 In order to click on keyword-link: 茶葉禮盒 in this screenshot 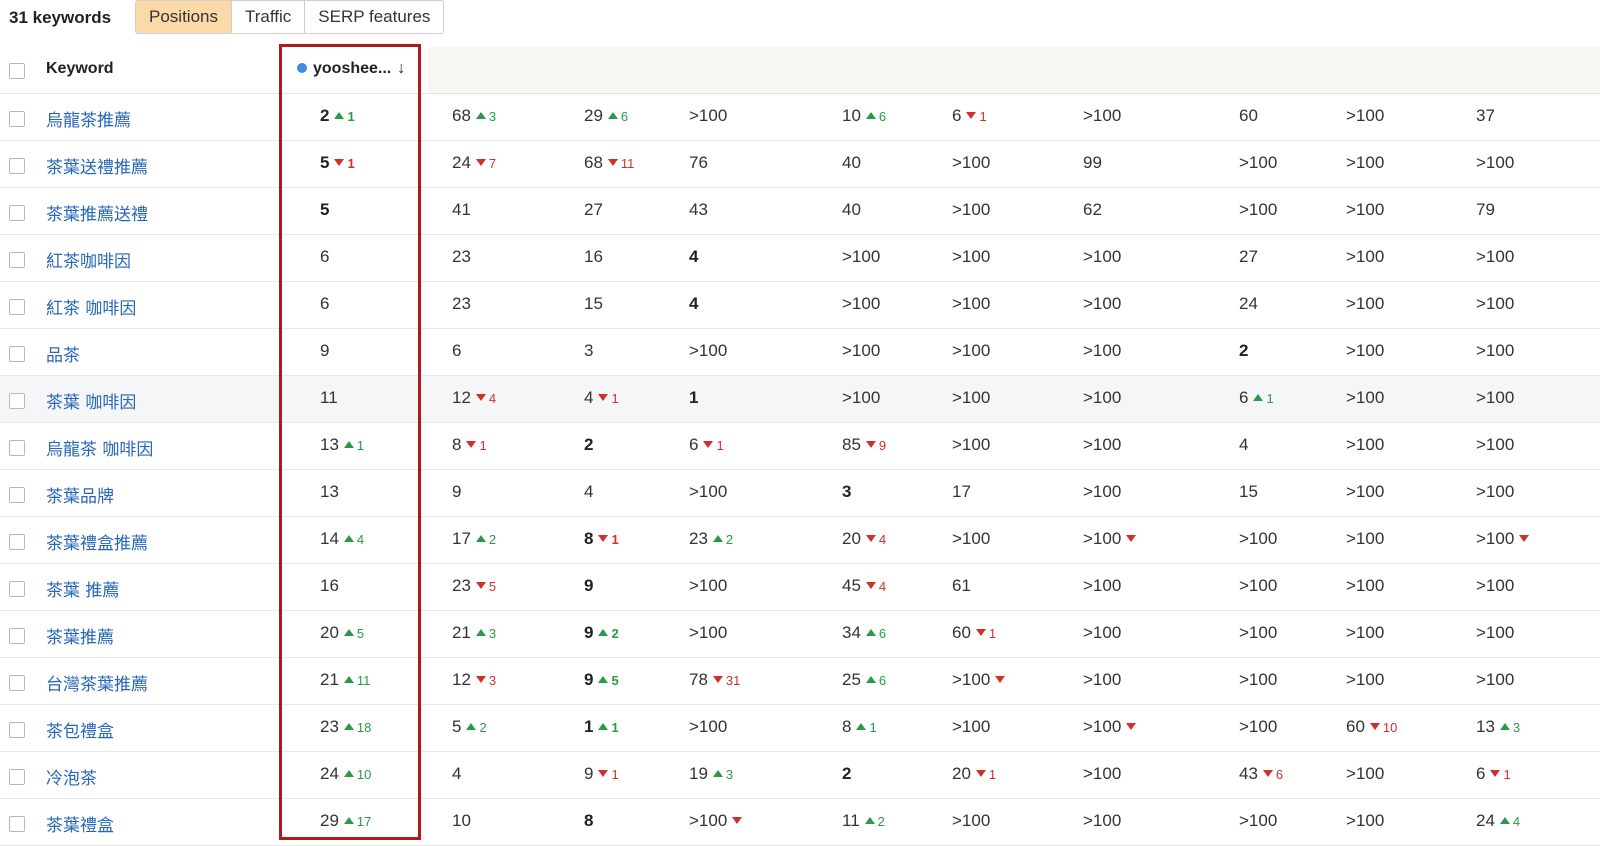, I will do `click(80, 823)`.